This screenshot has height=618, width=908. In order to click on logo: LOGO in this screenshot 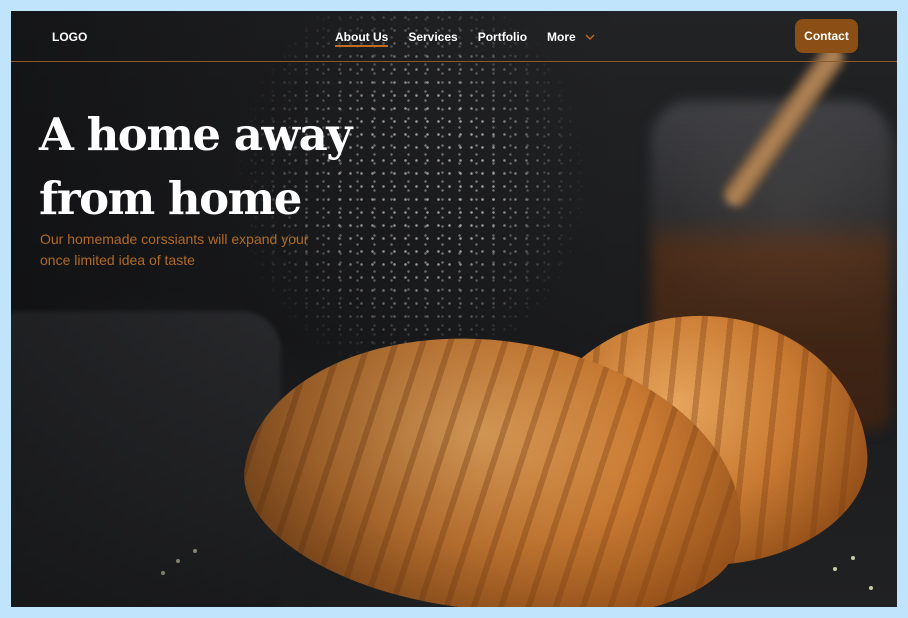, I will do `click(69, 37)`.